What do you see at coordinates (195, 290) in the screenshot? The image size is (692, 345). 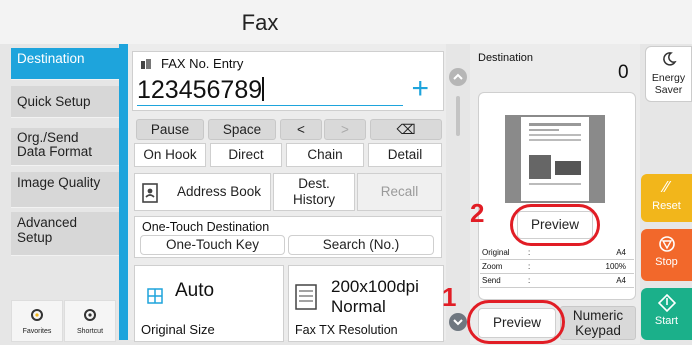 I see `original-size-value: Auto` at bounding box center [195, 290].